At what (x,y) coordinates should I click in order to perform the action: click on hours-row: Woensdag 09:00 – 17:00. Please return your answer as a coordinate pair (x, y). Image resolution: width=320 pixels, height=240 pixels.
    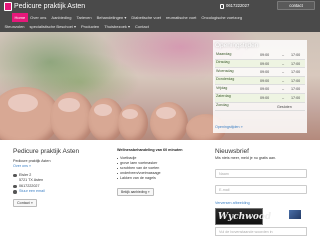
    Looking at the image, I should click on (260, 72).